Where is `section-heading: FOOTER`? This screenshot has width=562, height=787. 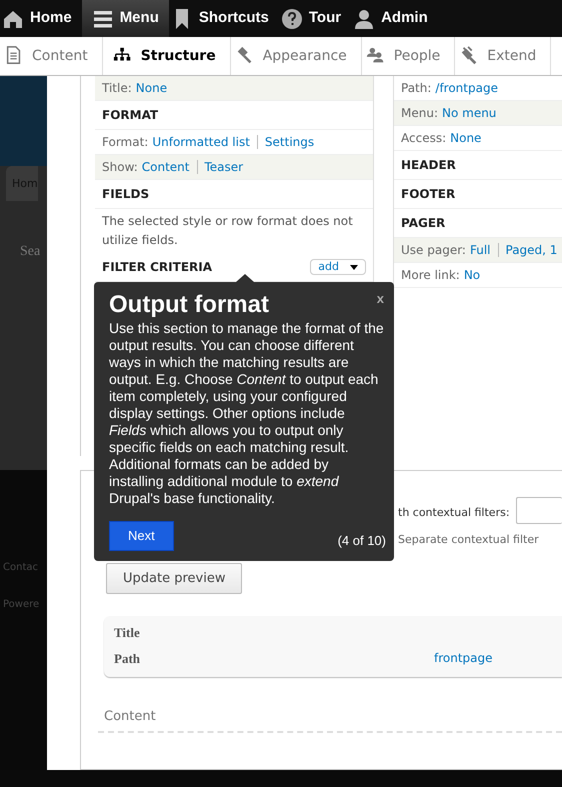 section-heading: FOOTER is located at coordinates (428, 194).